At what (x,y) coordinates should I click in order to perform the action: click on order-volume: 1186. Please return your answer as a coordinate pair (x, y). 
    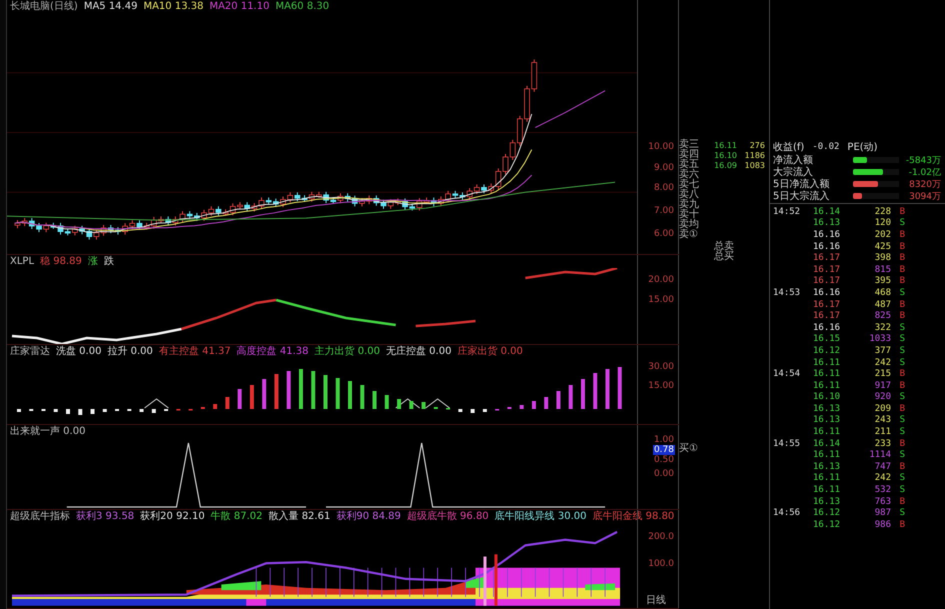
    Looking at the image, I should click on (754, 155).